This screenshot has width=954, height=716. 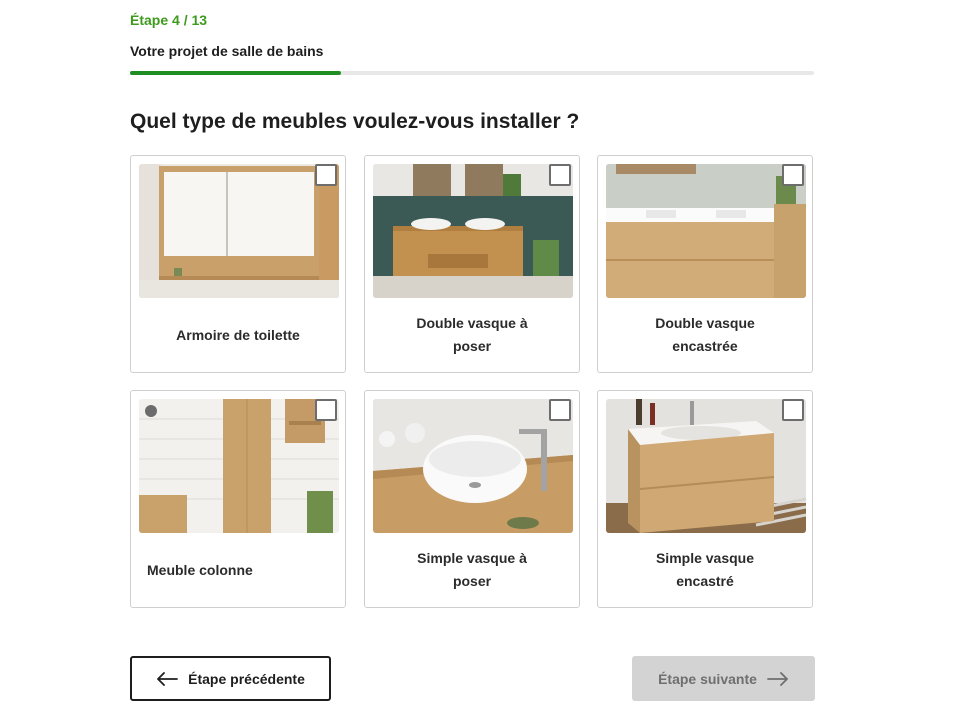 What do you see at coordinates (246, 678) in the screenshot?
I see `previous-step-label: Étape précédente` at bounding box center [246, 678].